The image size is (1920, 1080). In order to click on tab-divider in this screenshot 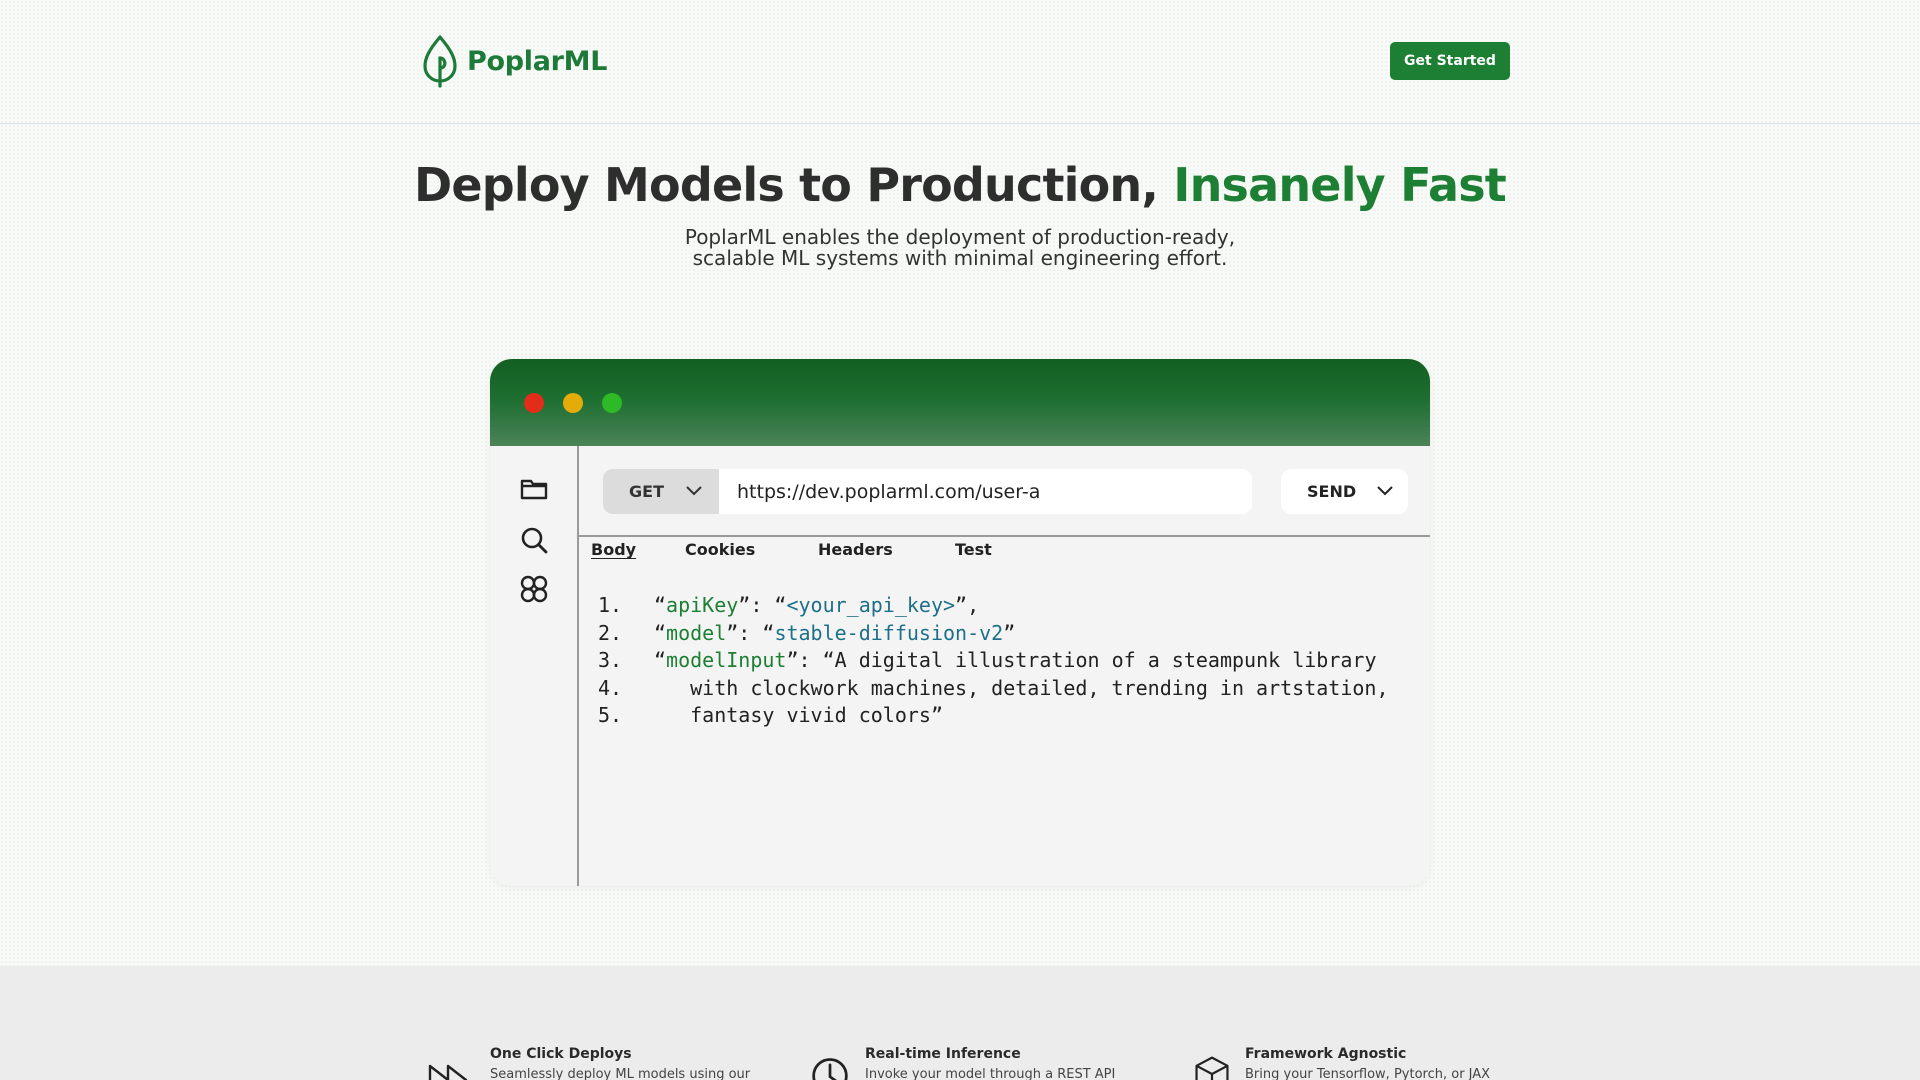, I will do `click(1004, 536)`.